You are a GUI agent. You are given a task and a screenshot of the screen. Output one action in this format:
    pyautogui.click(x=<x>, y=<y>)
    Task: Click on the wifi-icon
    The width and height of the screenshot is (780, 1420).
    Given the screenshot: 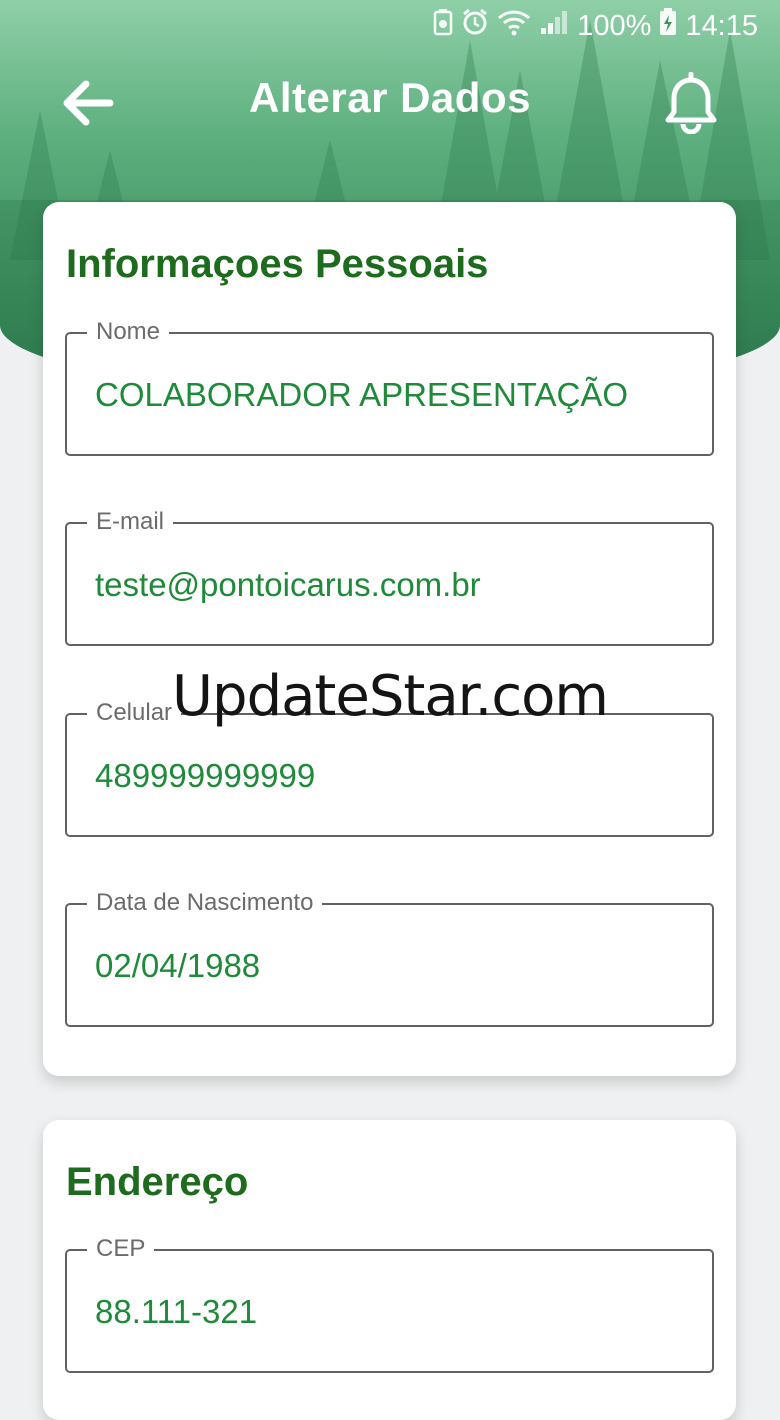 What is the action you would take?
    pyautogui.click(x=514, y=26)
    